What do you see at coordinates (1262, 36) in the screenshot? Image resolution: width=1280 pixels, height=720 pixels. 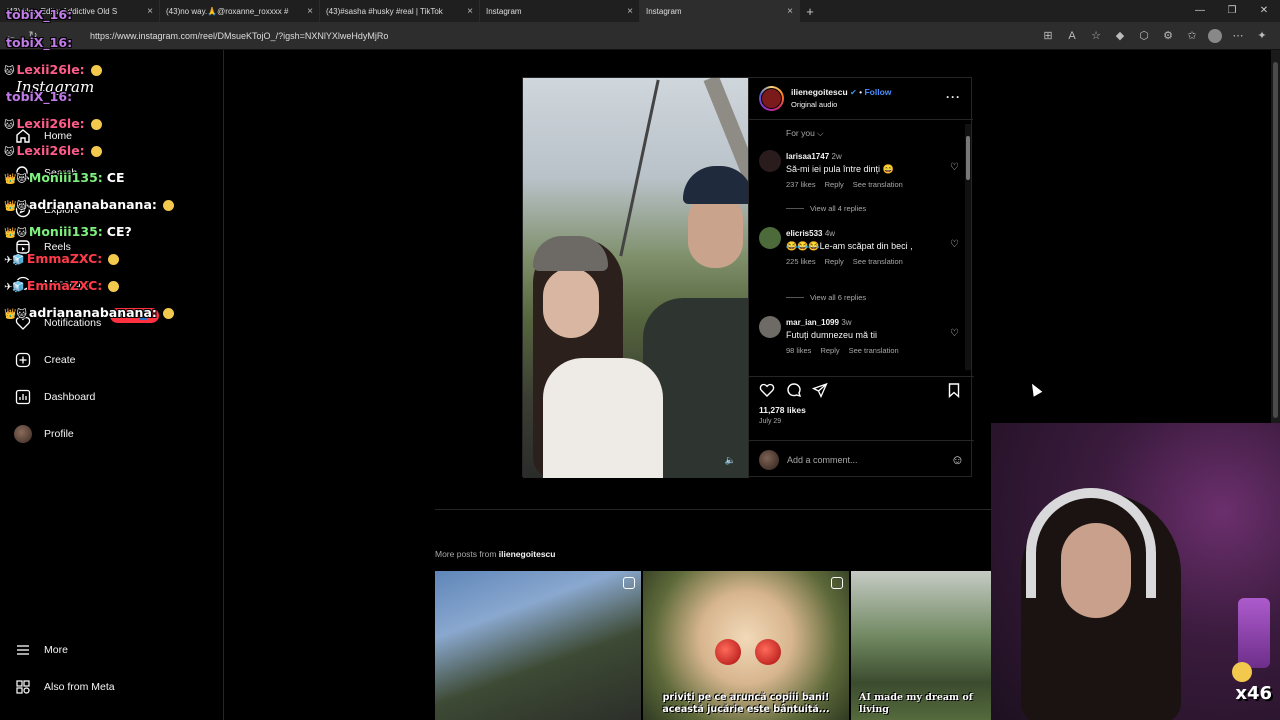 I see `copilot-icon: ✦` at bounding box center [1262, 36].